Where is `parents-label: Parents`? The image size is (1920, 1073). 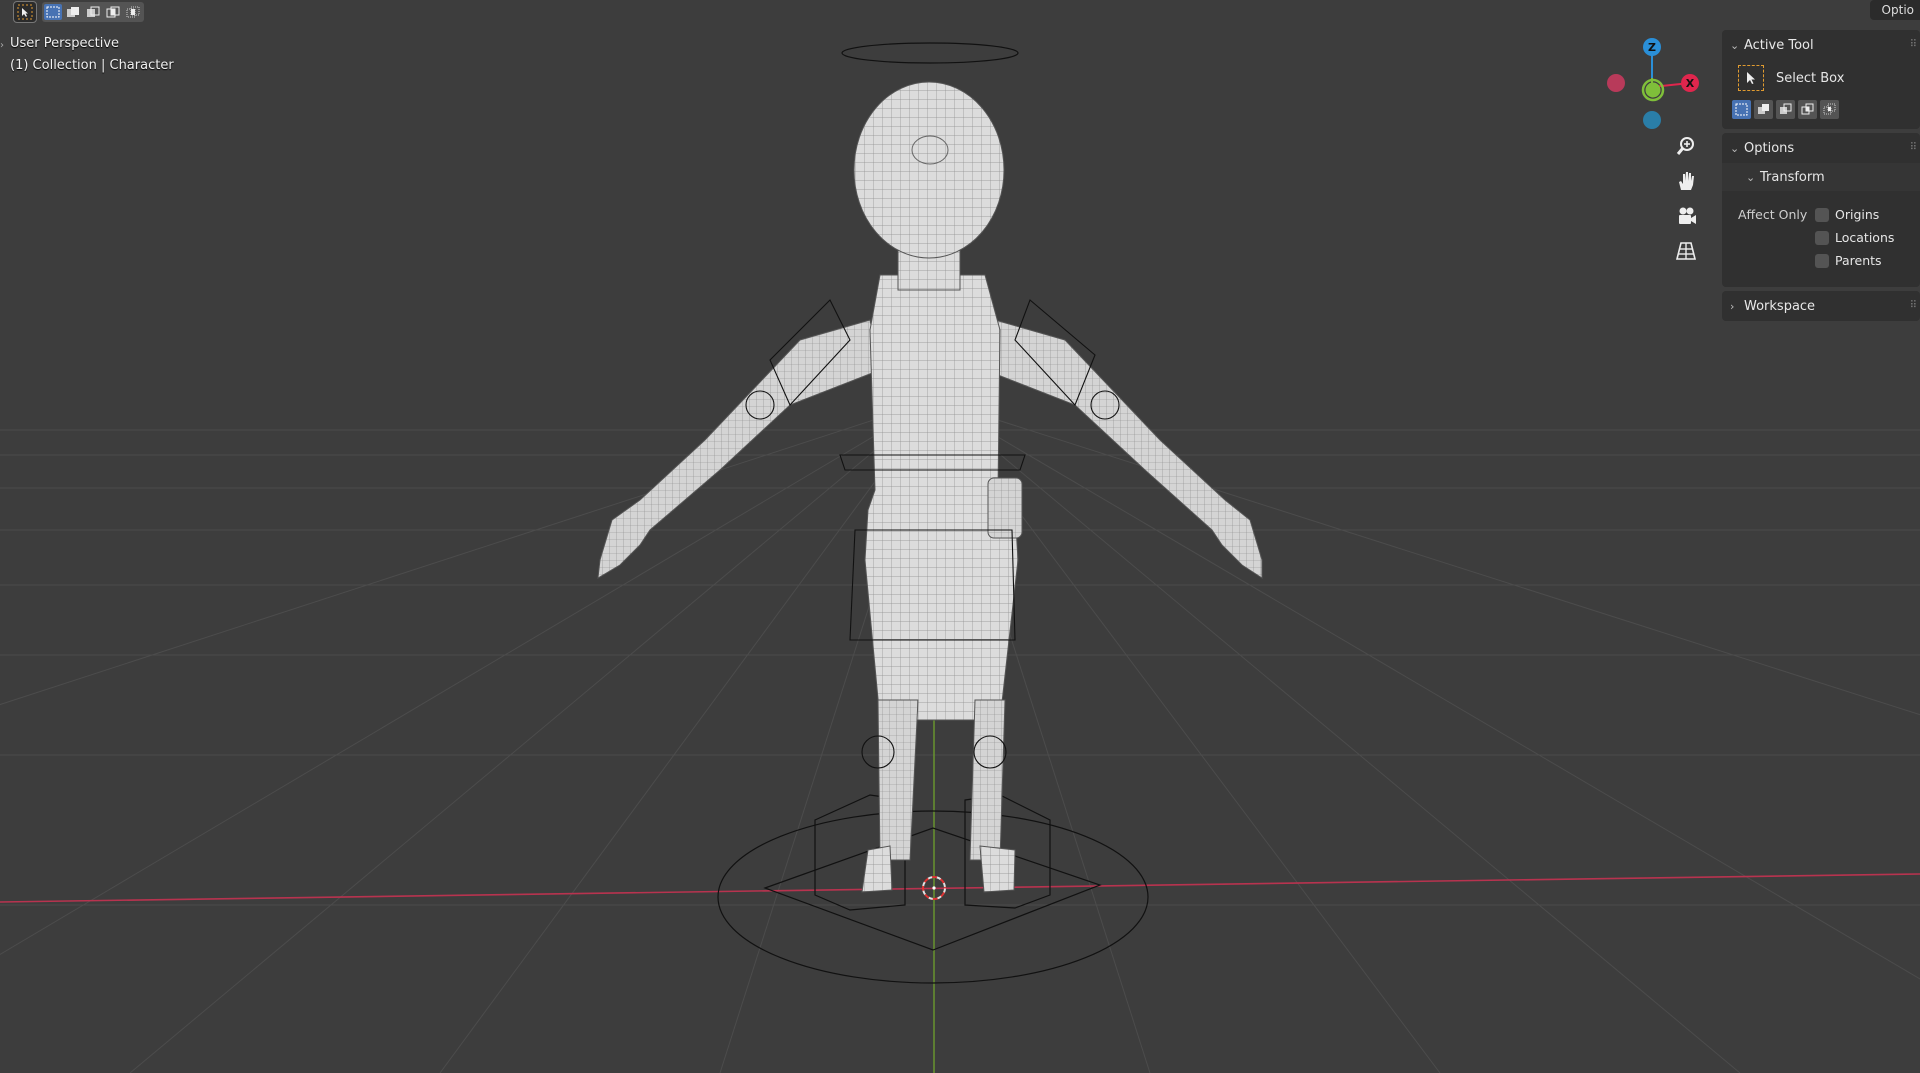 parents-label: Parents is located at coordinates (1858, 260).